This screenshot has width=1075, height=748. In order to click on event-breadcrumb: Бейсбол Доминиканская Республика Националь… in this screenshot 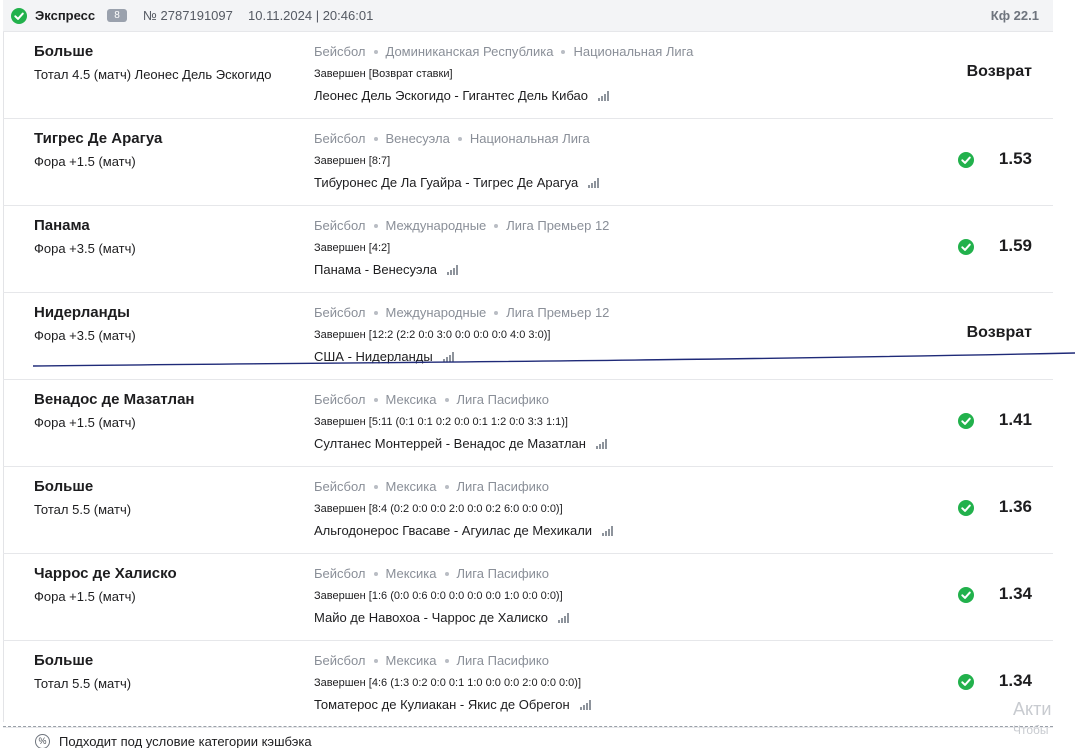, I will do `click(503, 51)`.